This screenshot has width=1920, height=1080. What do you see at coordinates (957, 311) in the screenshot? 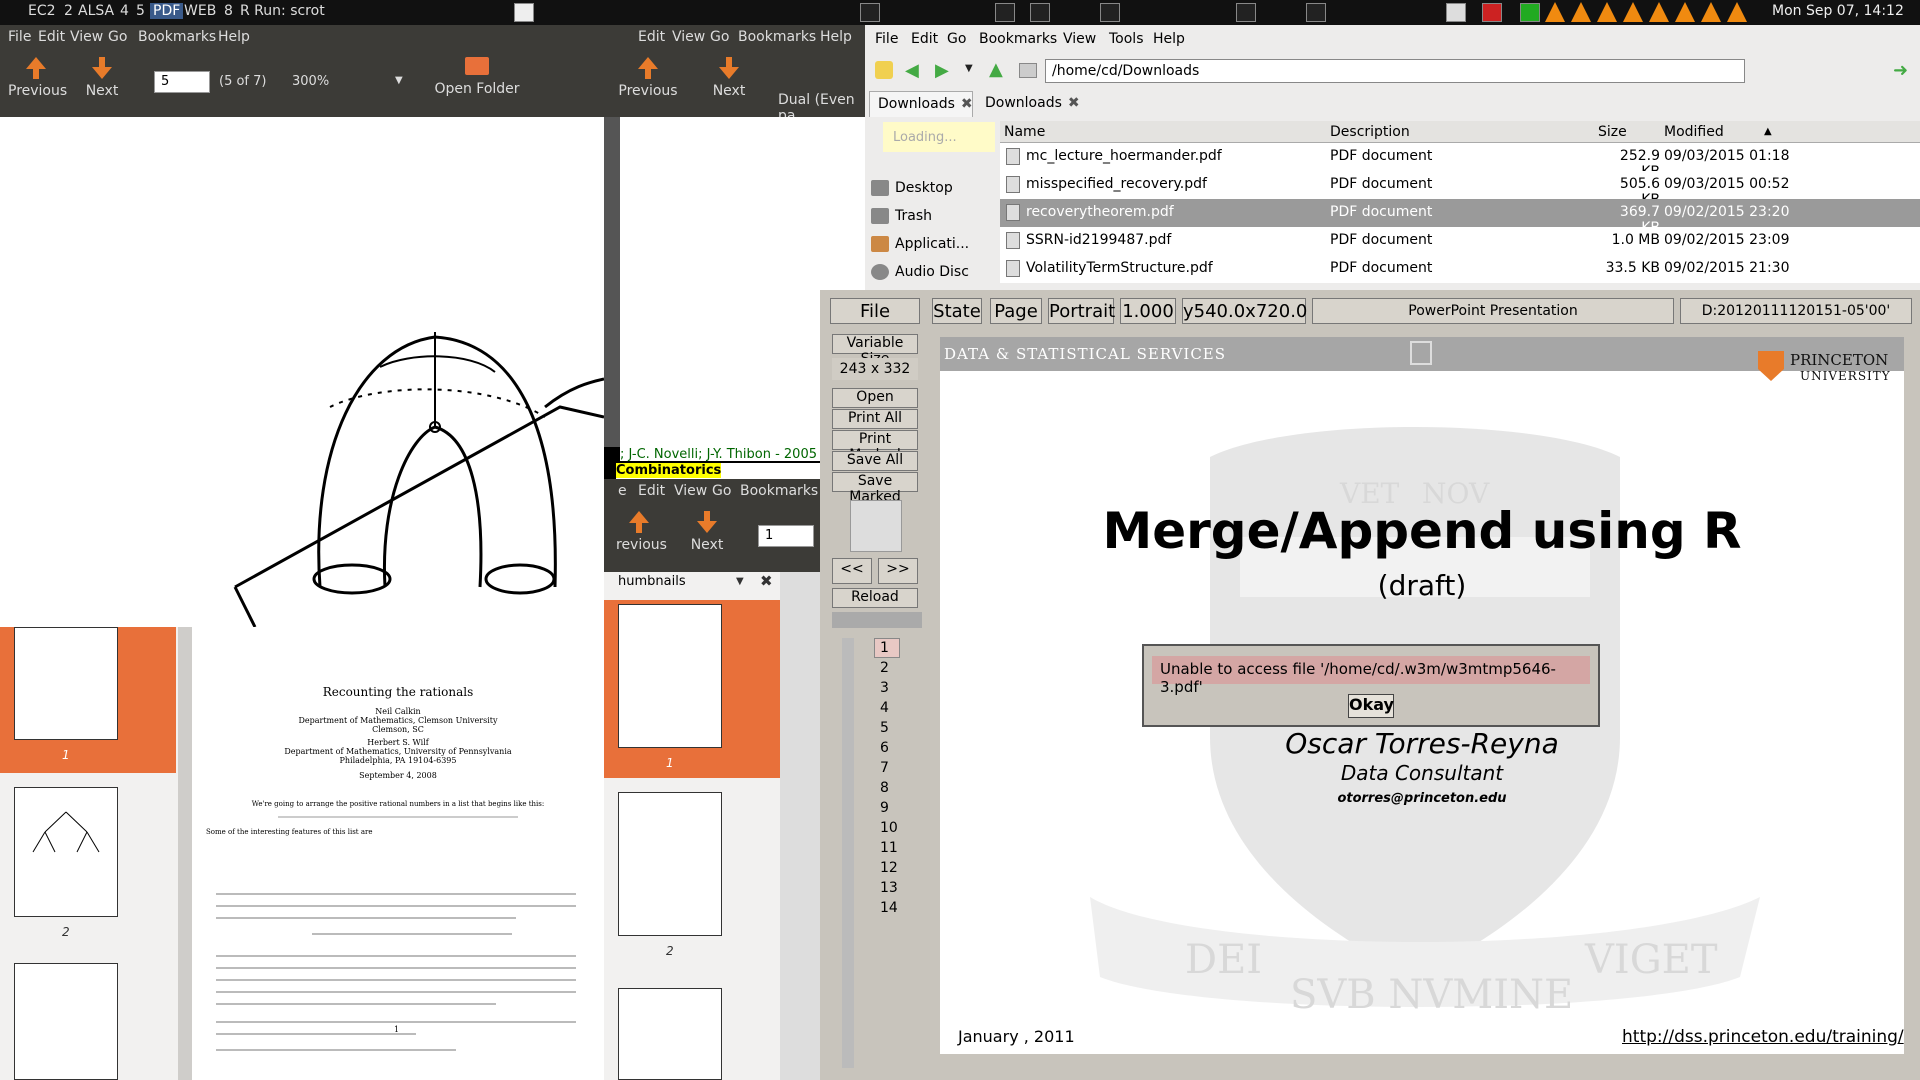
I see `state-button: State` at bounding box center [957, 311].